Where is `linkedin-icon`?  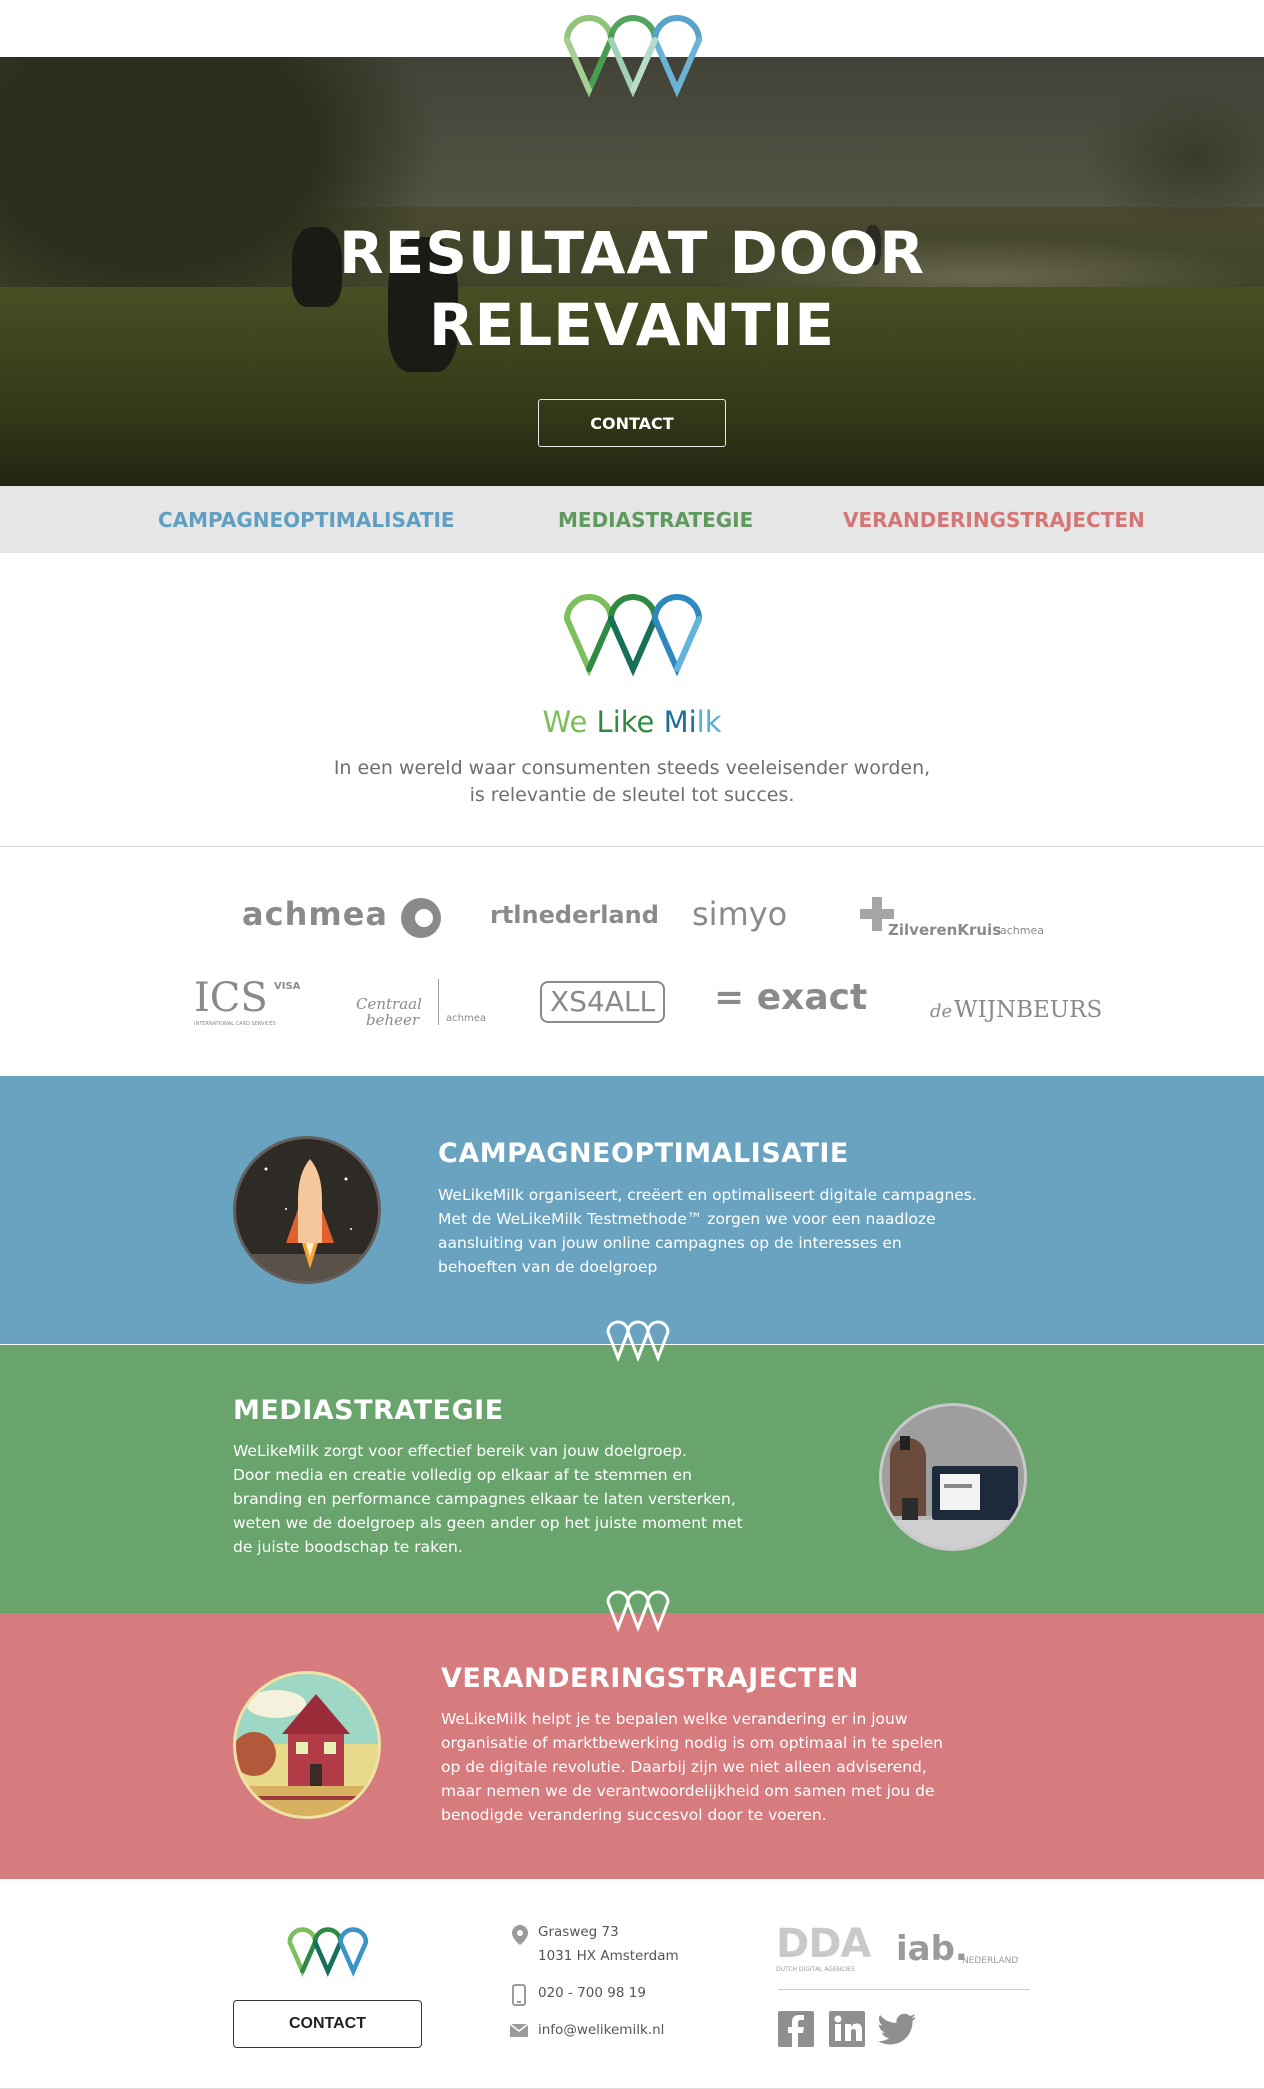
linkedin-icon is located at coordinates (847, 2029).